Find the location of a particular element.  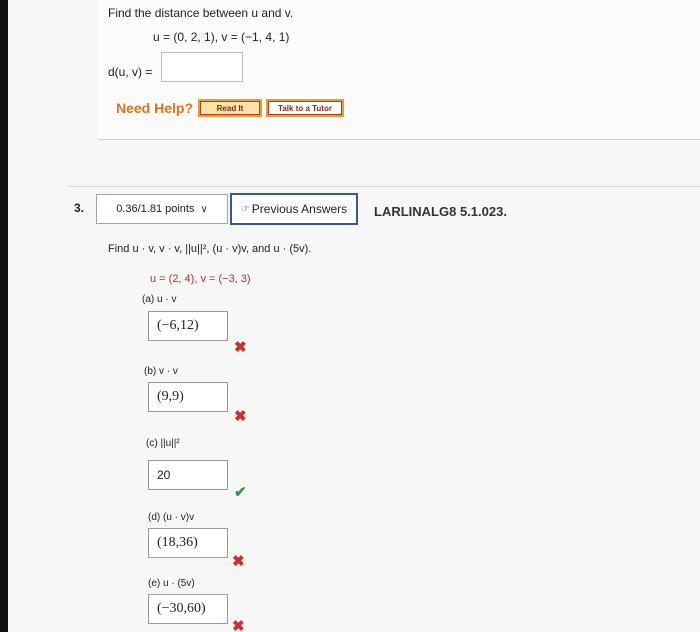

part-c-answer: 20 is located at coordinates (188, 475).